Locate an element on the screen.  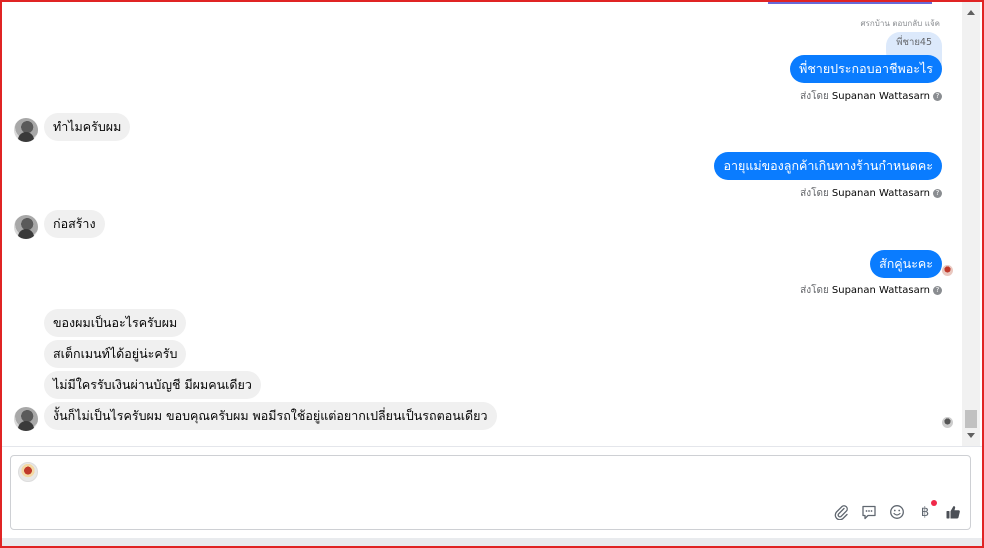
payment-button: ฿ is located at coordinates (926, 510).